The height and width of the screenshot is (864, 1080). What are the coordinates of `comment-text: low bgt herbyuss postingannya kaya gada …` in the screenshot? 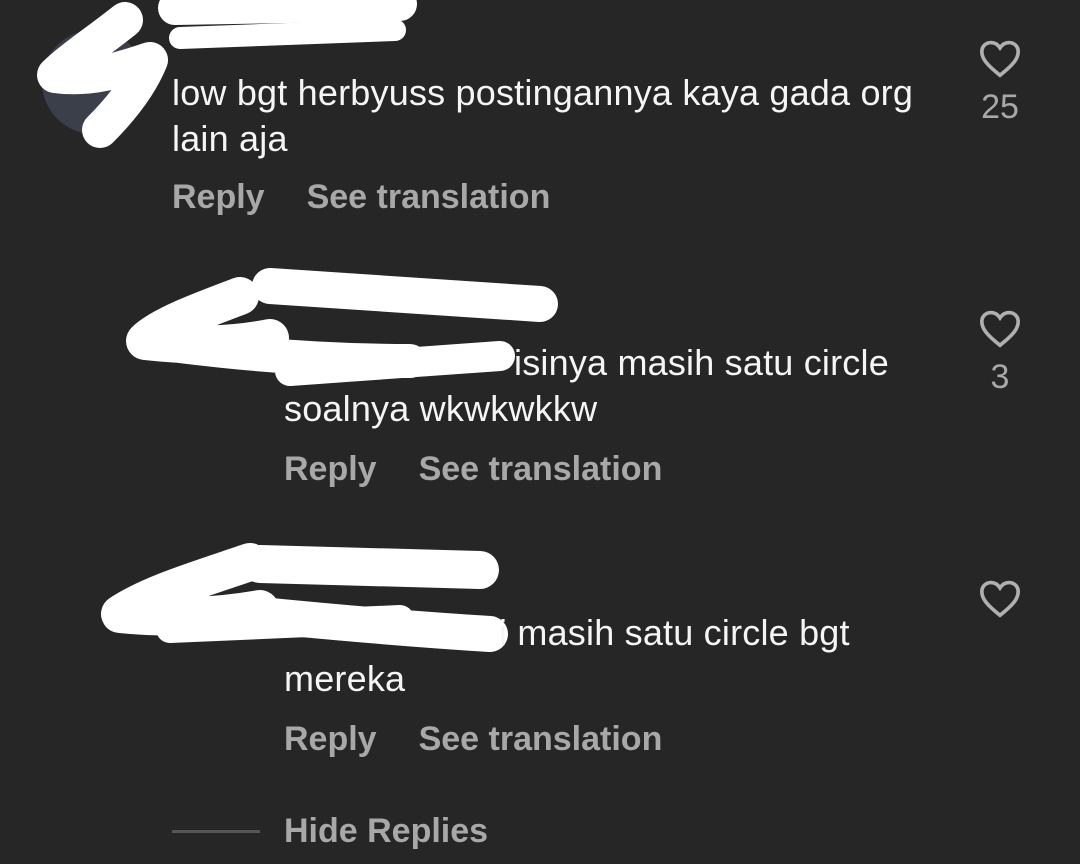 It's located at (543, 115).